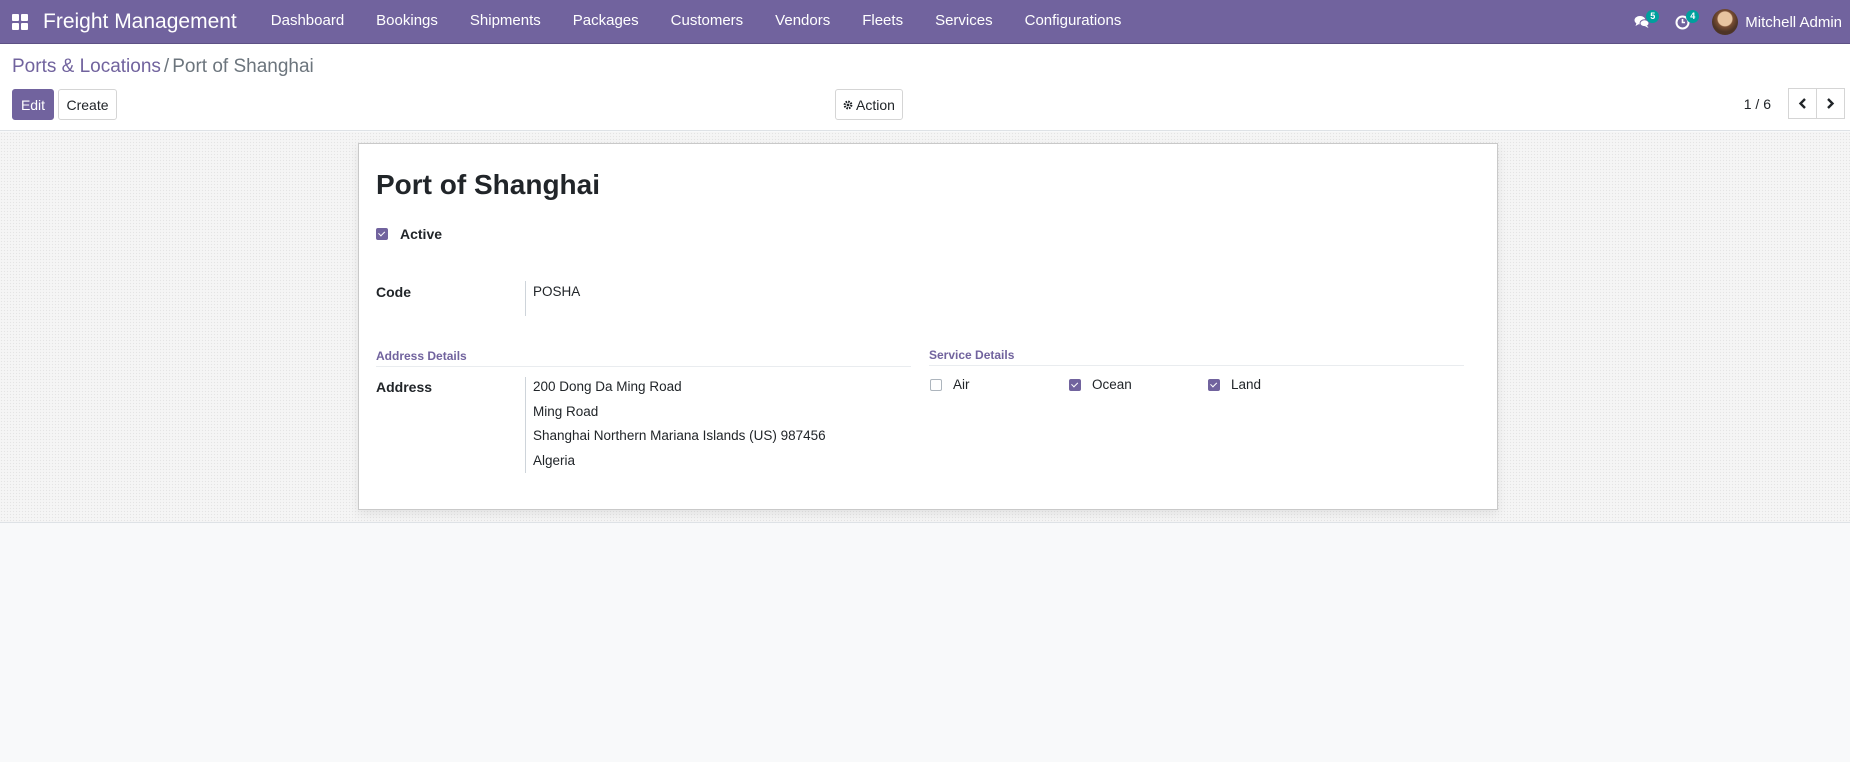  Describe the element at coordinates (488, 185) in the screenshot. I see `record-title: Port of Shanghai` at that location.